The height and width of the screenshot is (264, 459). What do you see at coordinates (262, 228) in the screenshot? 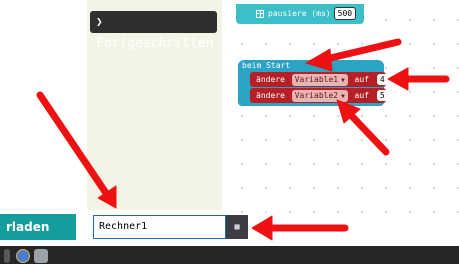
I see `arrow-to-save-button-head` at bounding box center [262, 228].